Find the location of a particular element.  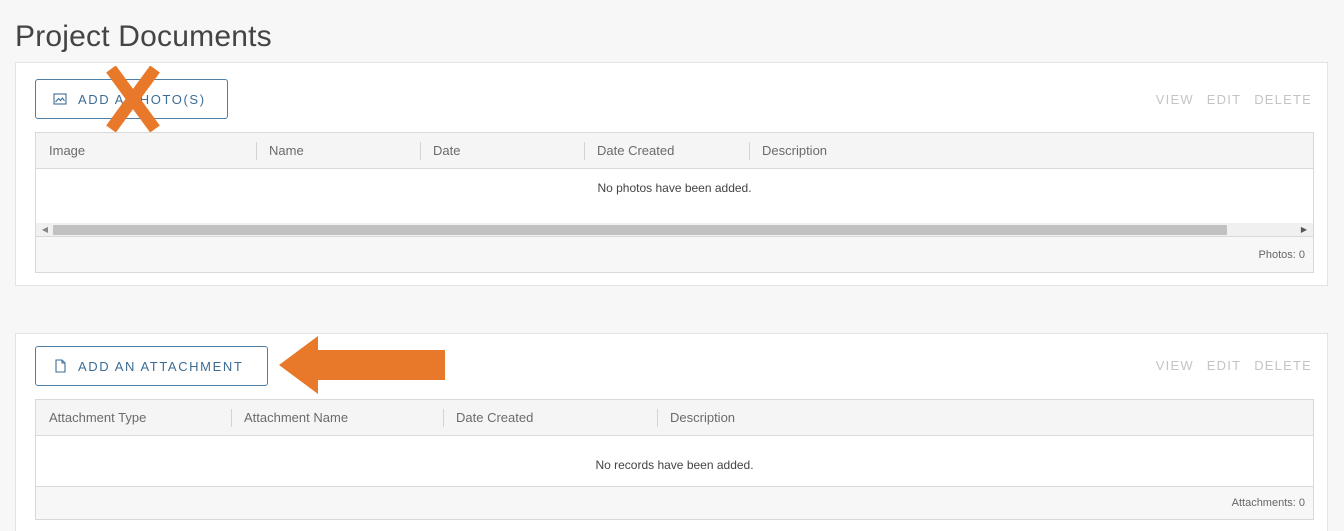

add-attachment-button-label: ADD AN ATTACHMENT is located at coordinates (161, 366).